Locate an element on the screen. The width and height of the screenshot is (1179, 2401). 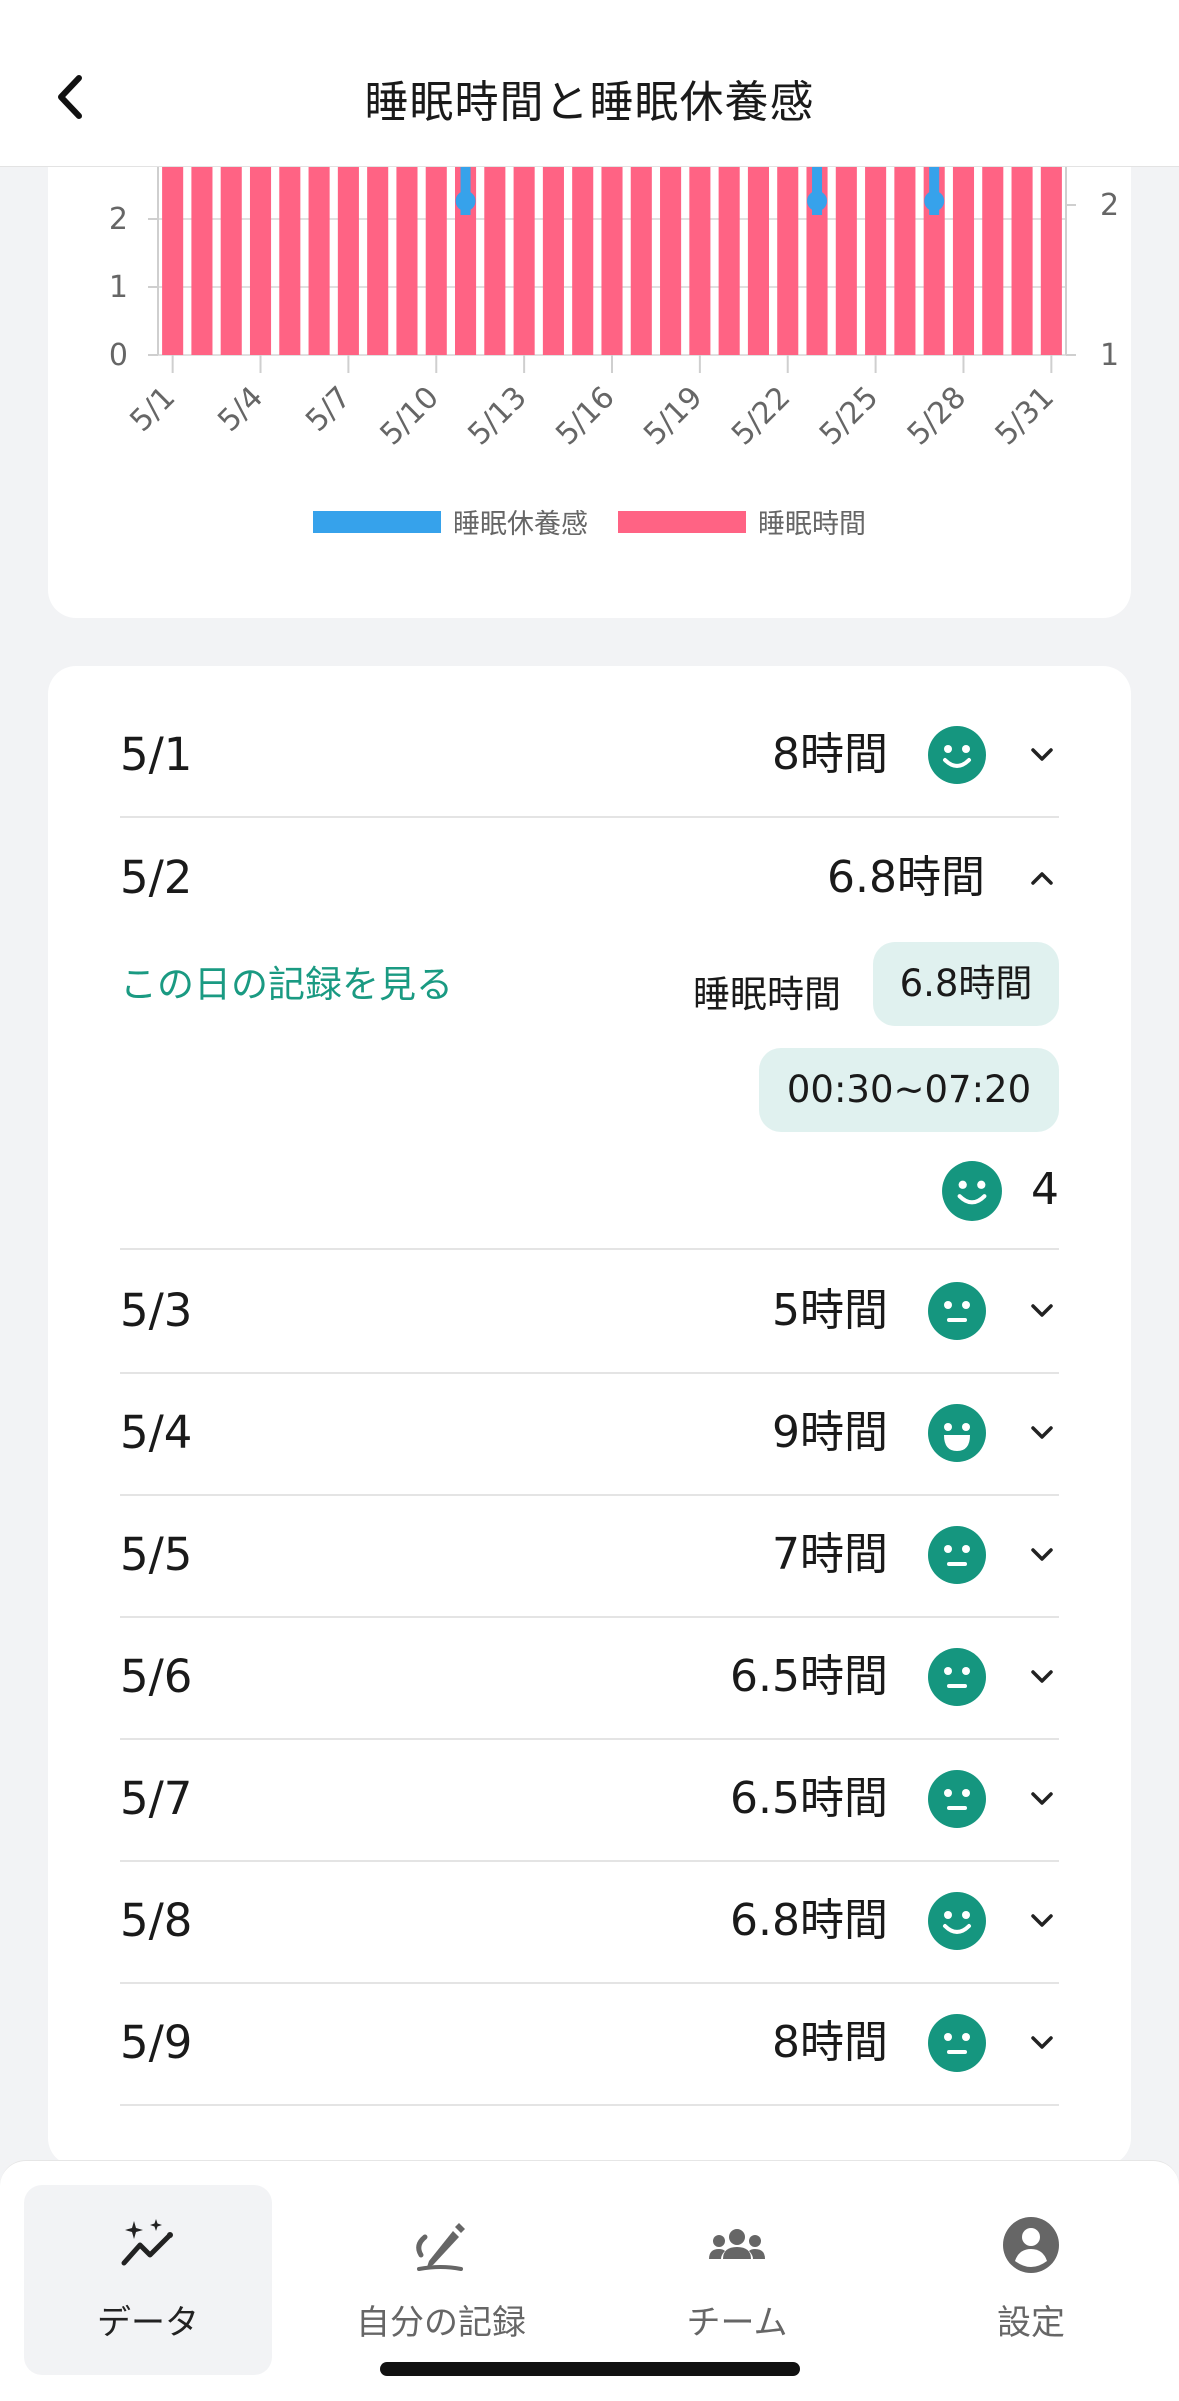
x-tick-label: 5/4 is located at coordinates (240, 409).